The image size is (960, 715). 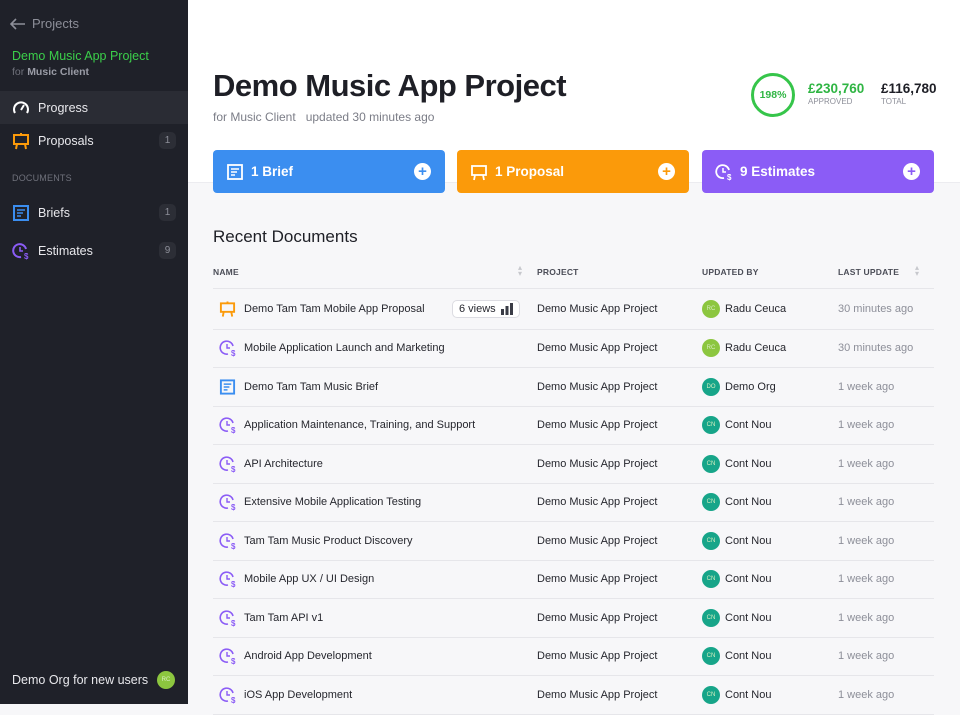 I want to click on add-brief-button: +, so click(x=422, y=171).